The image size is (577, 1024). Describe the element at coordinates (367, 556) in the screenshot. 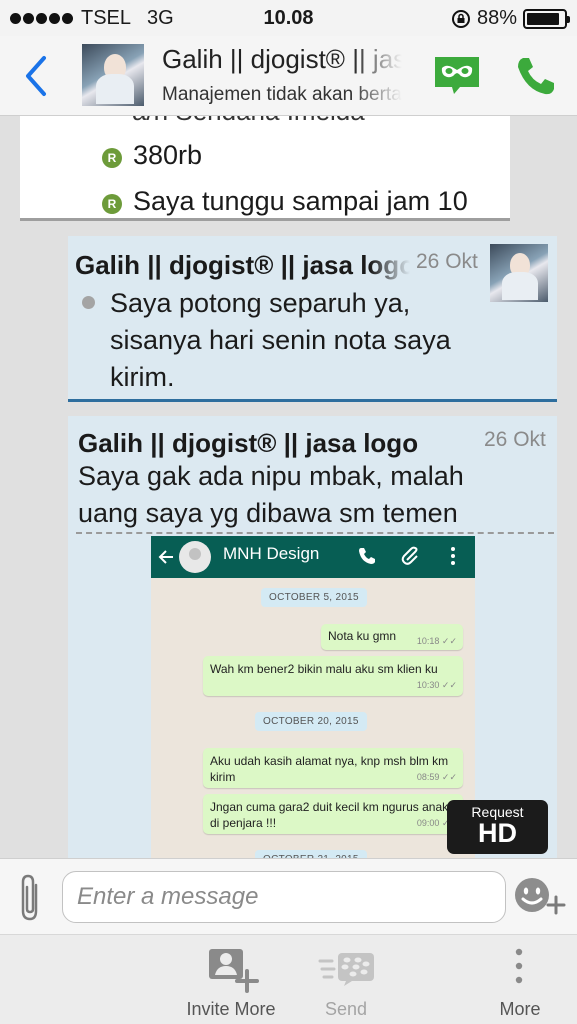

I see `embedded-call-icon` at that location.